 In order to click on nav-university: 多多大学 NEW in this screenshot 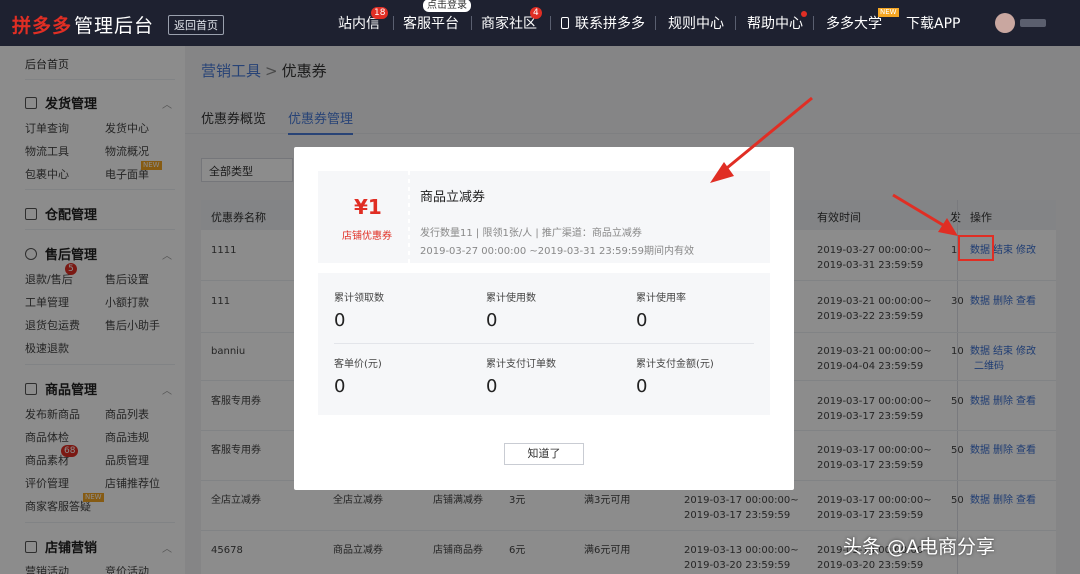, I will do `click(862, 20)`.